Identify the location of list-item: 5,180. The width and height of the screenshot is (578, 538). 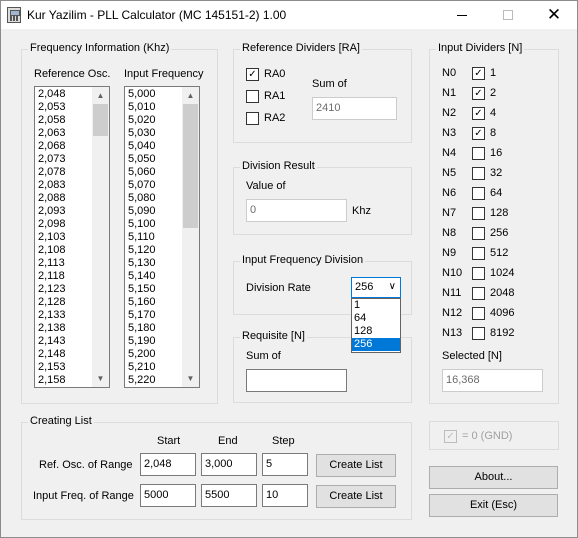
(141, 328).